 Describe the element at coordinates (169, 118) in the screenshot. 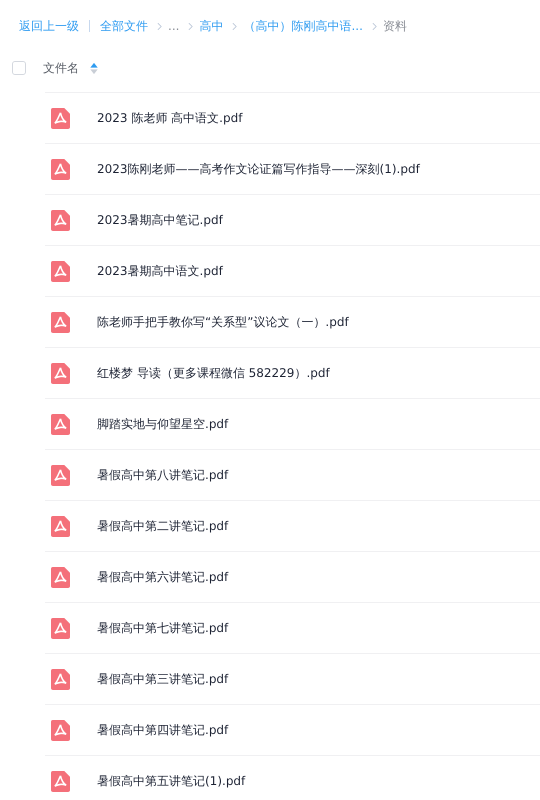

I see `file-name: 2023 陈老师 高中语文.pdf` at that location.